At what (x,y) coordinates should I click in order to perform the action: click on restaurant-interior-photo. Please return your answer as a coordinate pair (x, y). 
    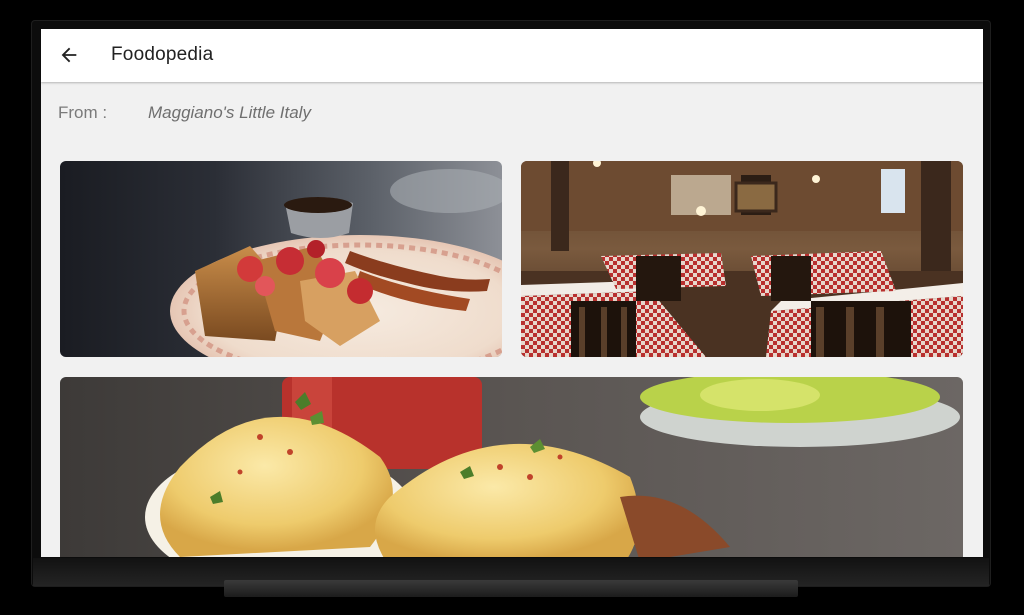
    Looking at the image, I should click on (742, 259).